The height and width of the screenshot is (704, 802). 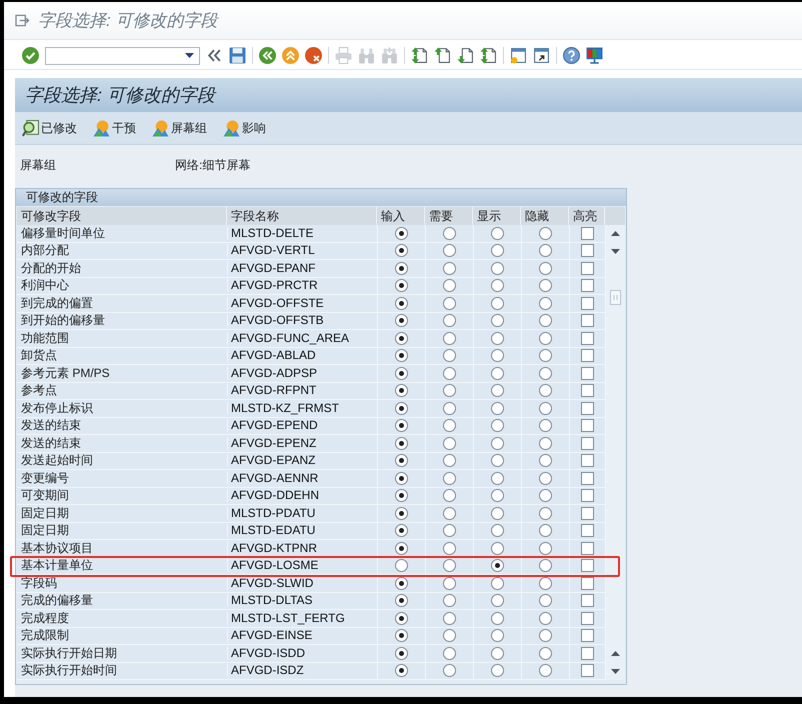 What do you see at coordinates (442, 55) in the screenshot?
I see `page-arrow-up-icon` at bounding box center [442, 55].